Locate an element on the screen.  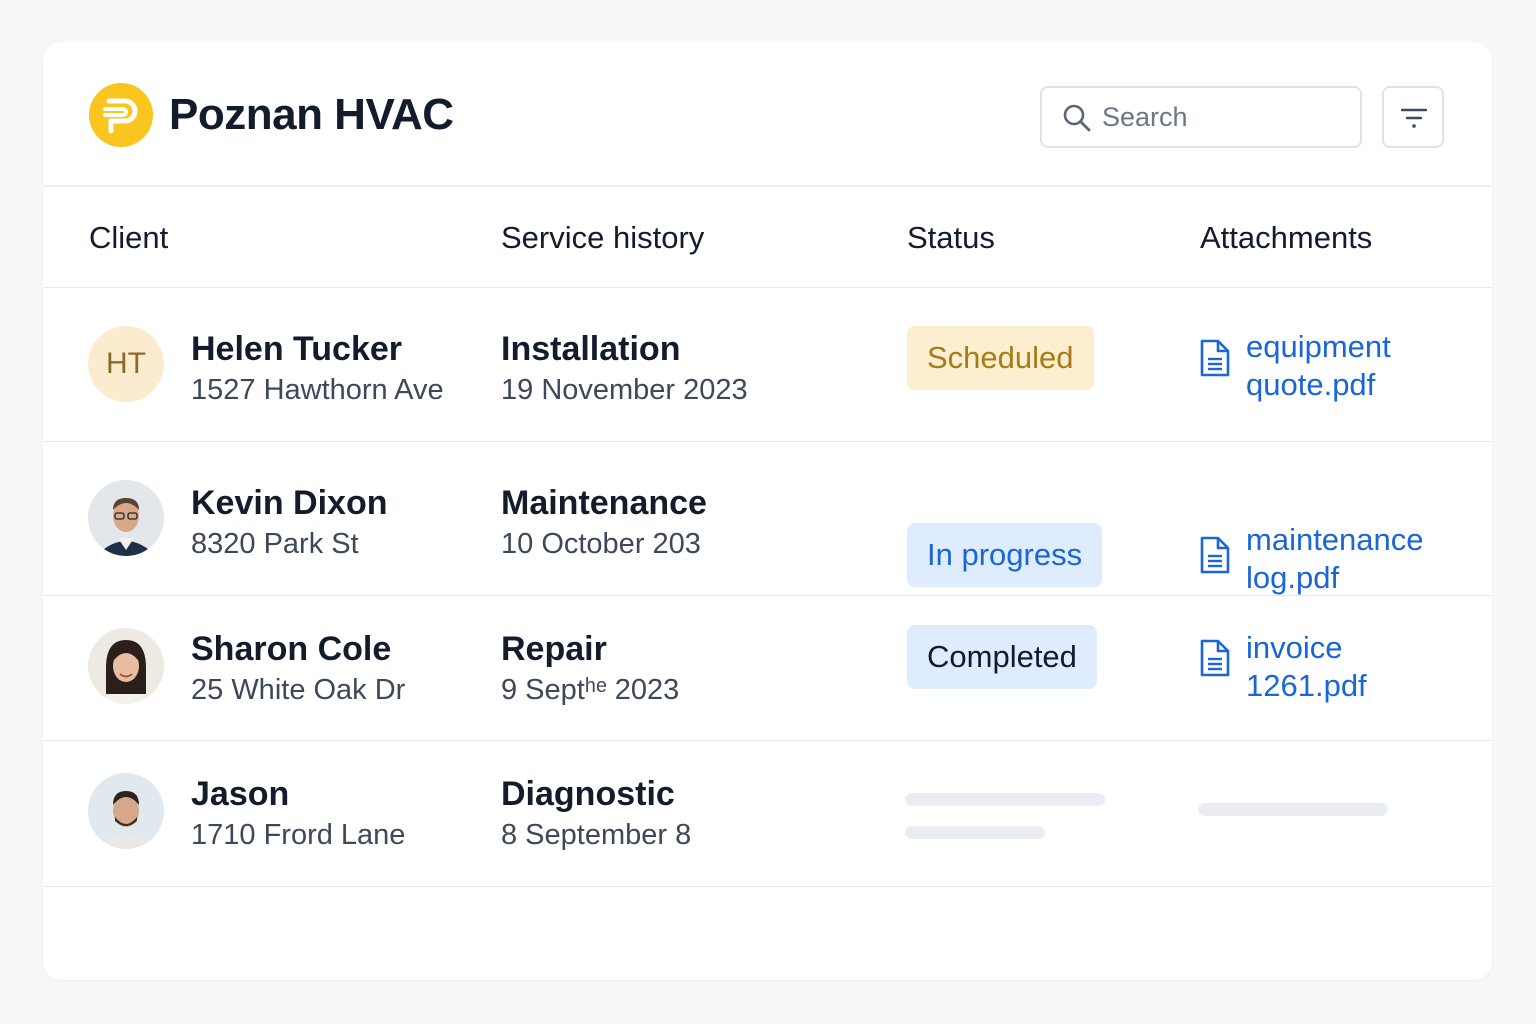
service-date: 9 Septʰᵉ 2023 is located at coordinates (590, 690).